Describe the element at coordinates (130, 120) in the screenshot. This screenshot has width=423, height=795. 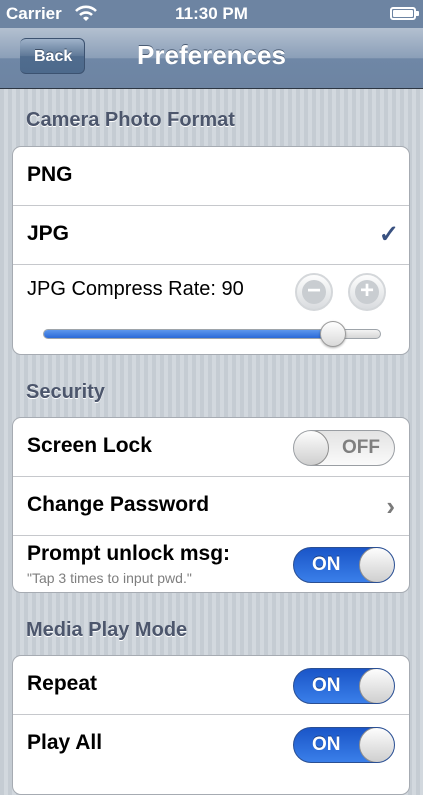
I see `section-header-camera: Camera Photo Format` at that location.